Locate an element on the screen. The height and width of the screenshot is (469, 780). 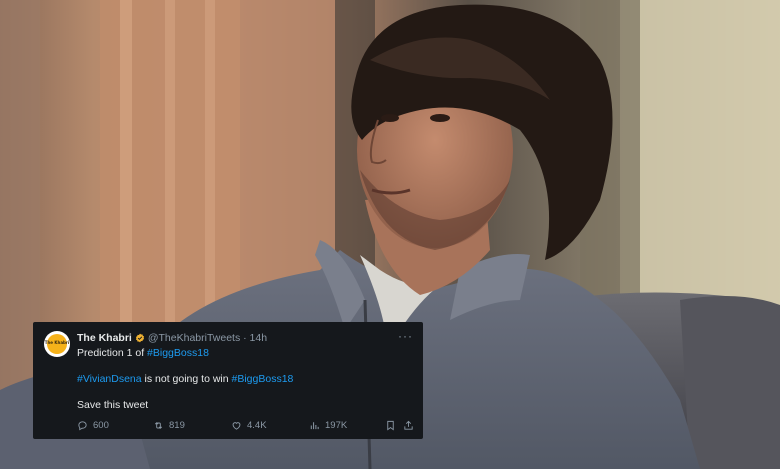
views-count: 197K is located at coordinates (336, 425).